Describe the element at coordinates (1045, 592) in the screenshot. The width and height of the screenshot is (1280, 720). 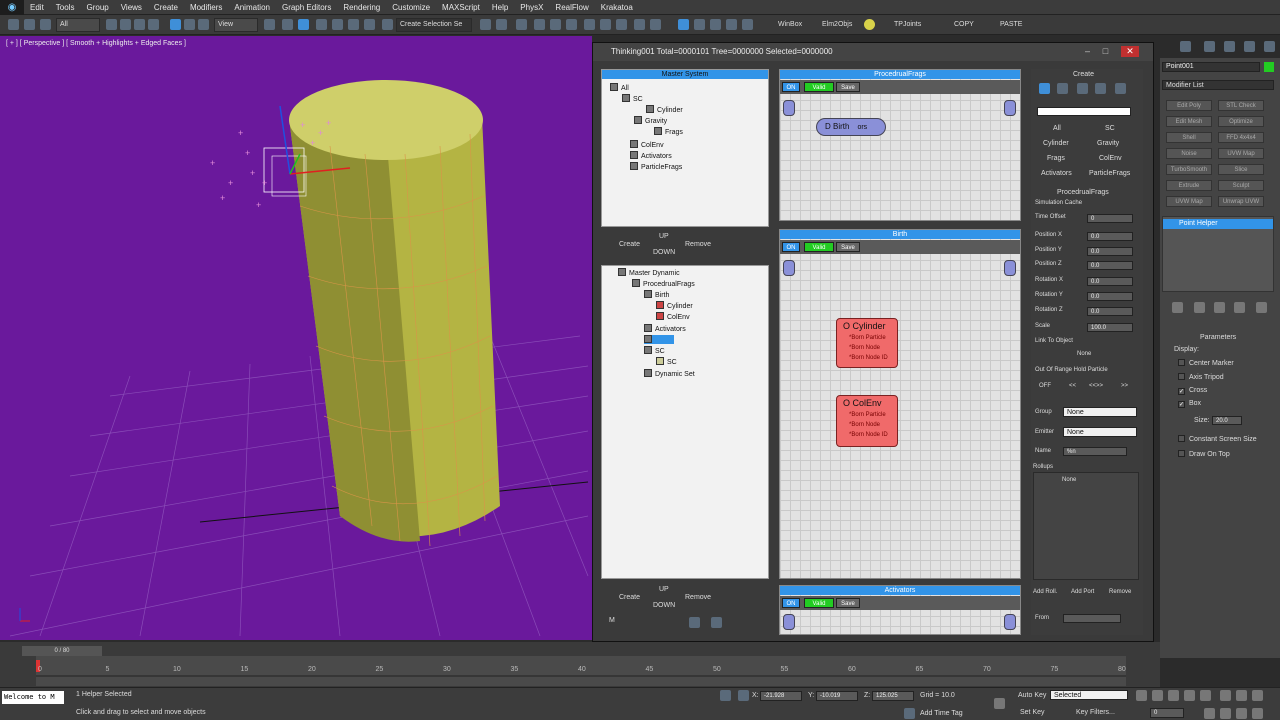
I see `add-roll-button: Add Roll.` at that location.